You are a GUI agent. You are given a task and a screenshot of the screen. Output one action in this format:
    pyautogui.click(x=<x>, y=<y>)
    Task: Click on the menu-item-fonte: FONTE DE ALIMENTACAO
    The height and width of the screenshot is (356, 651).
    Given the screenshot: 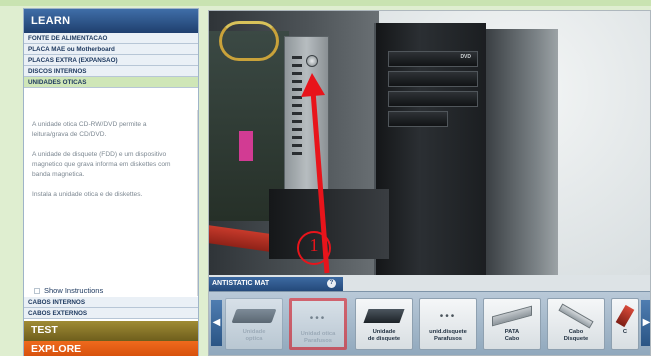 What is the action you would take?
    pyautogui.click(x=111, y=38)
    